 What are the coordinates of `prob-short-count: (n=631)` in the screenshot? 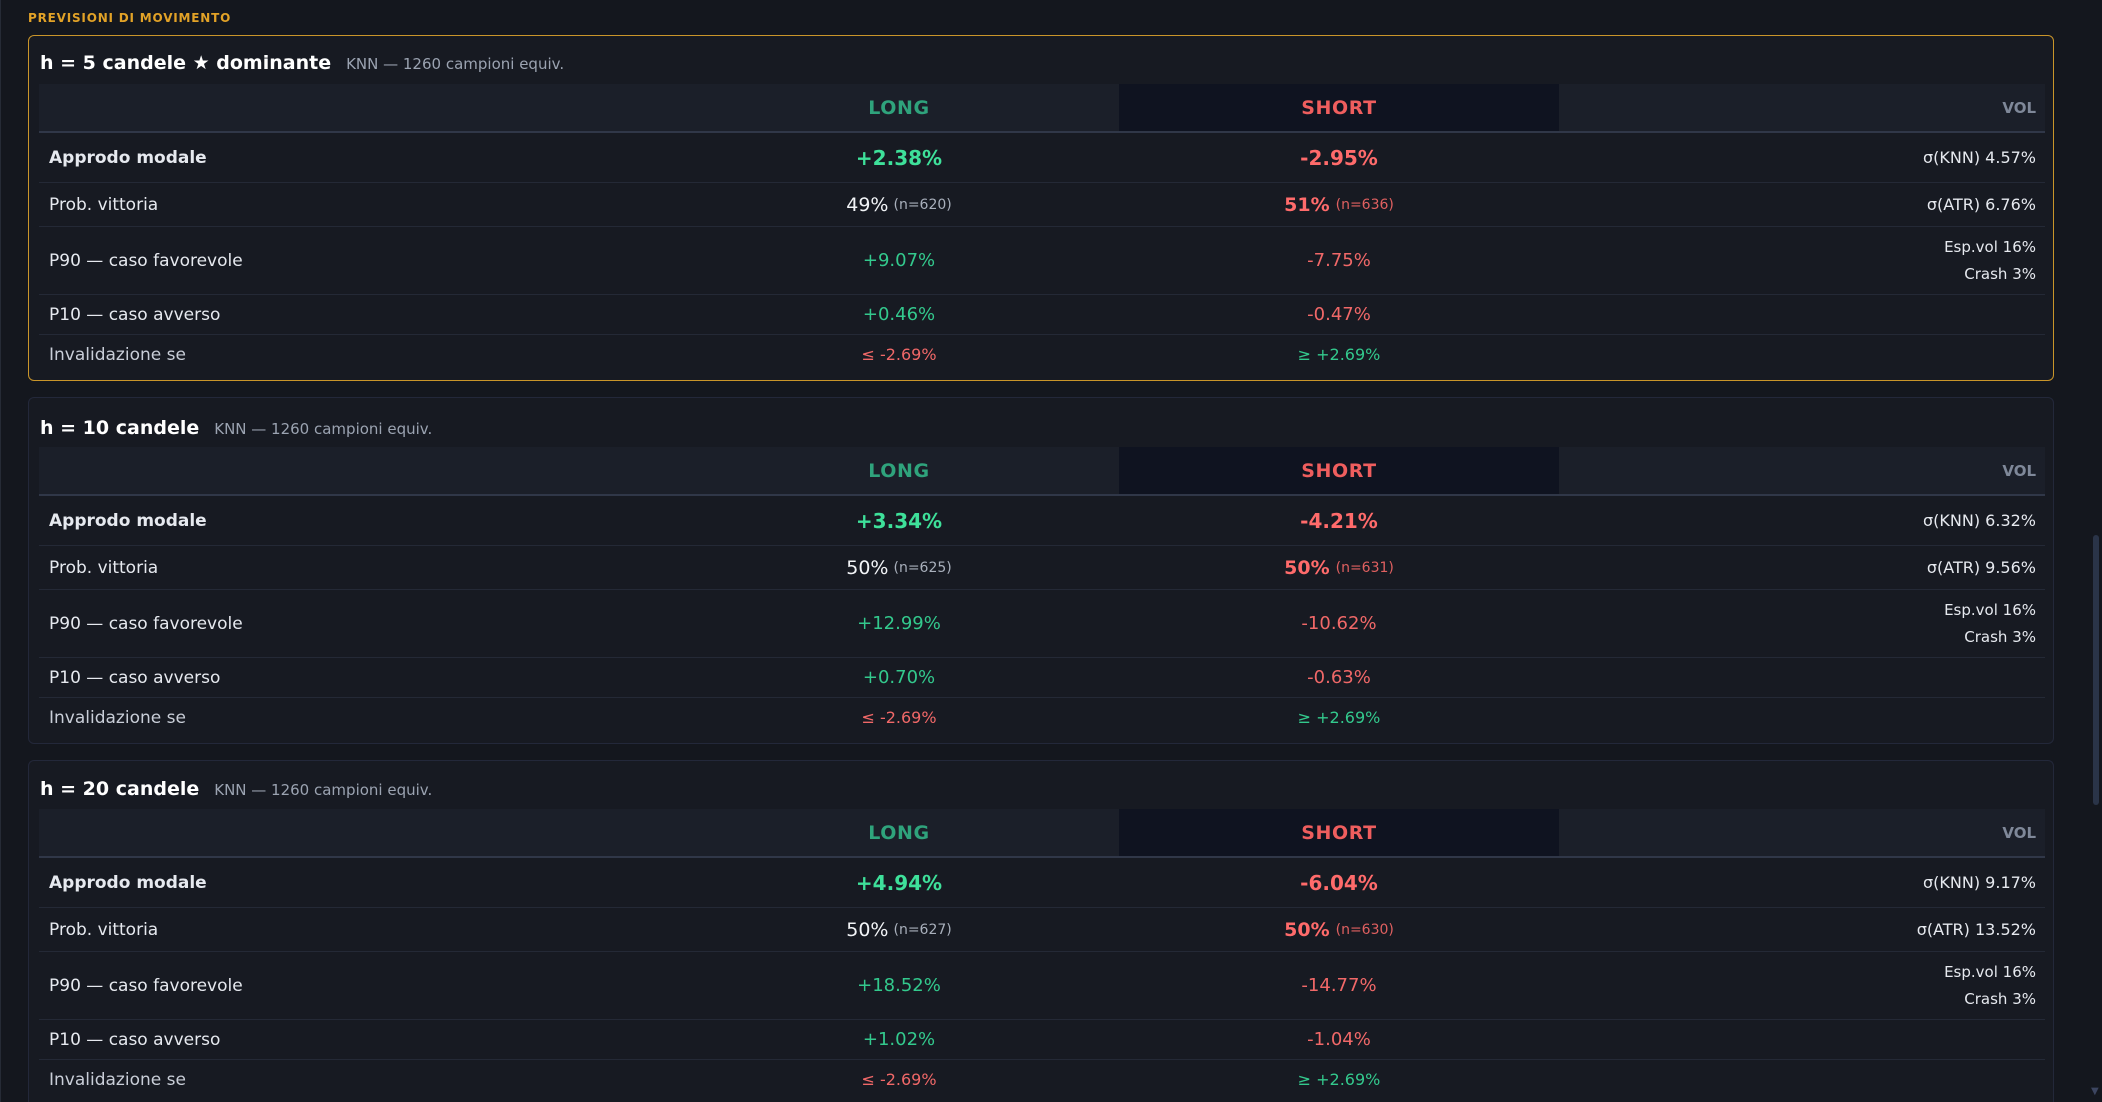 It's located at (1364, 567).